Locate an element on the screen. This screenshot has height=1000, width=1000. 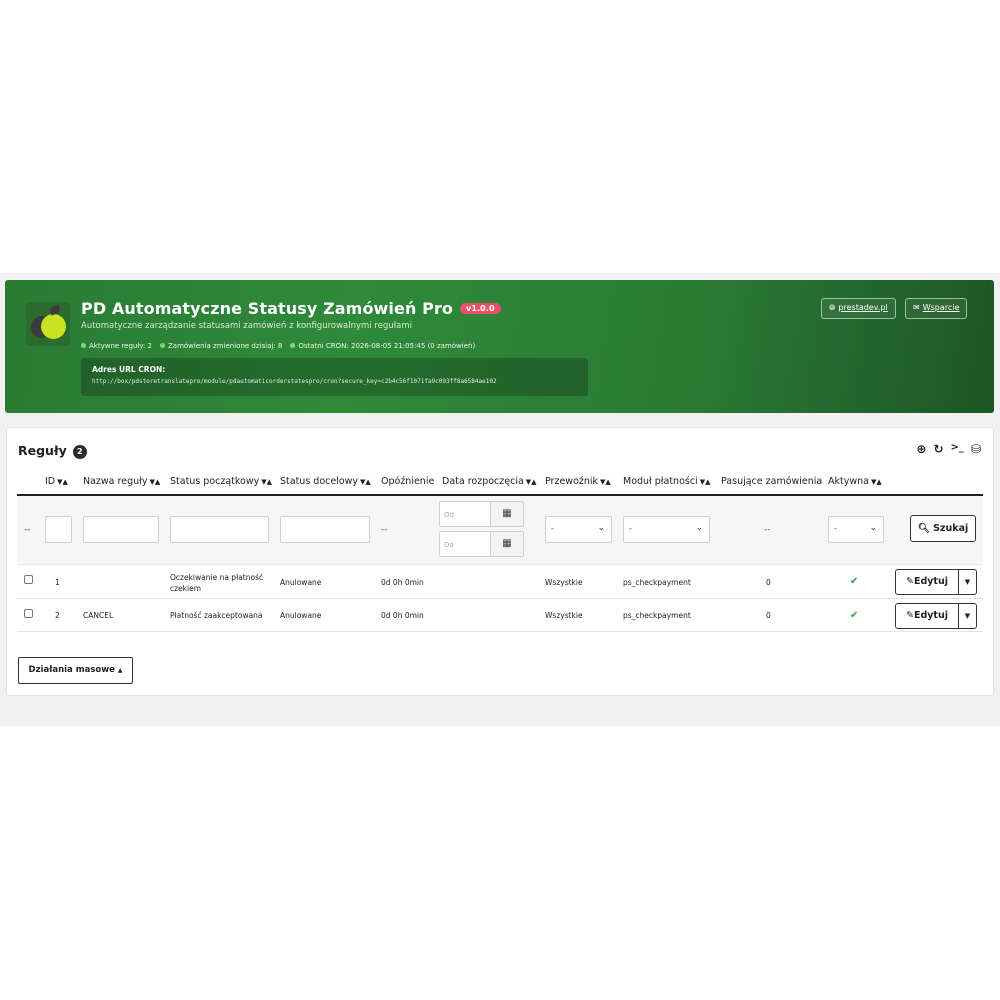
filter-id-input is located at coordinates (58, 529).